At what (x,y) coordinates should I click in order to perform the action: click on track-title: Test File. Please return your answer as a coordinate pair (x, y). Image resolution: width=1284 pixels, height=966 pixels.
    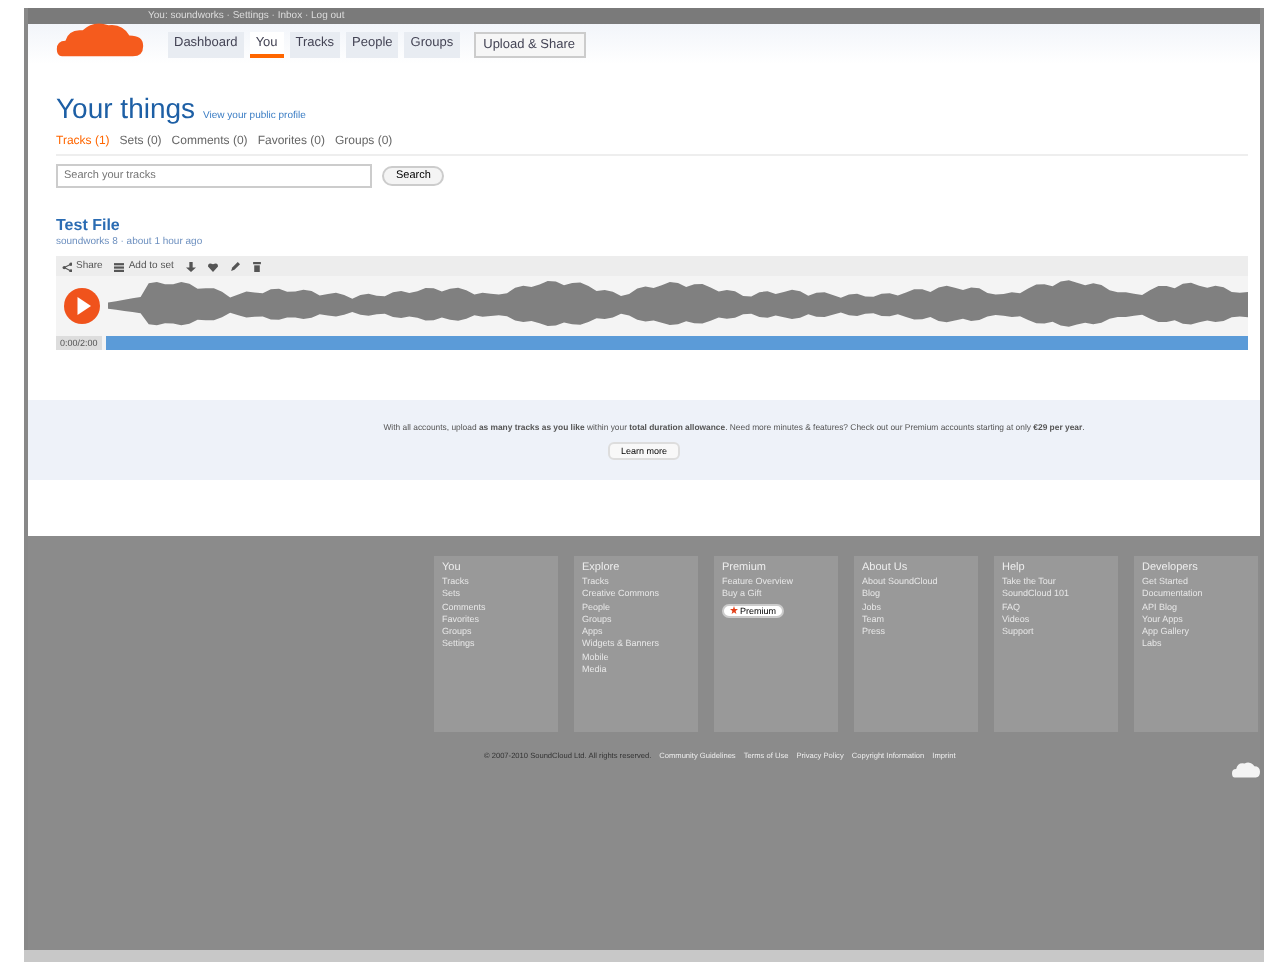
    Looking at the image, I should click on (652, 225).